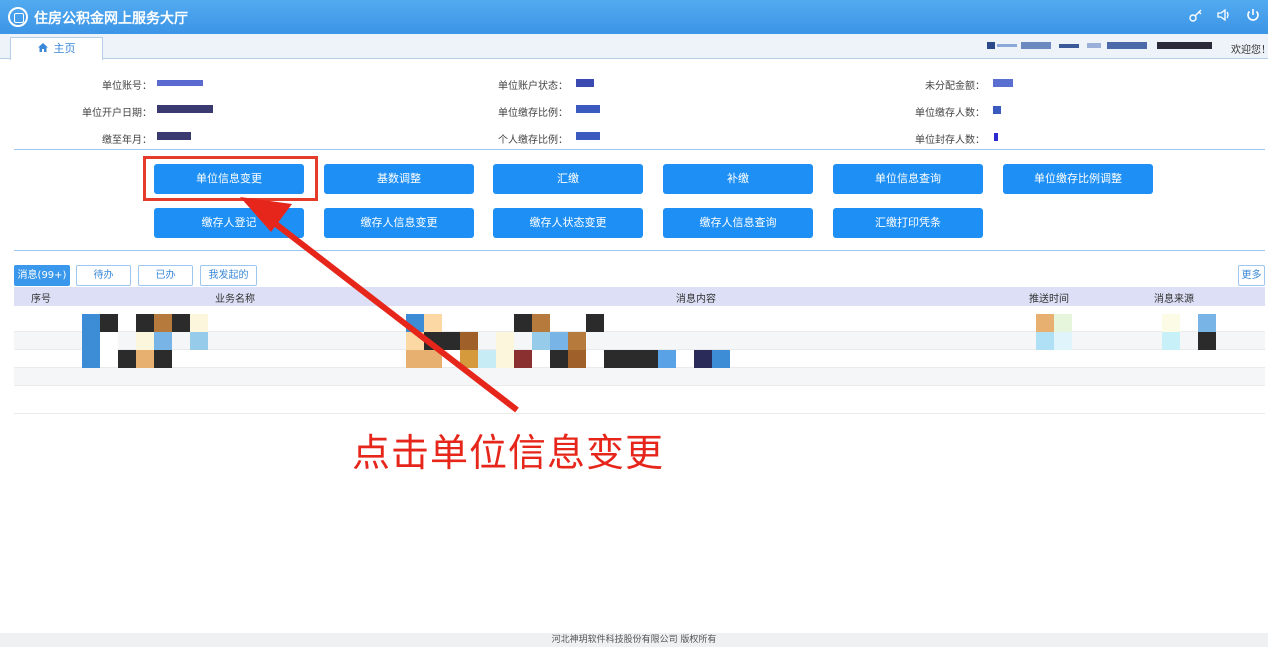 The width and height of the screenshot is (1268, 647). I want to click on annotation-arrow-icon, so click(379, 305).